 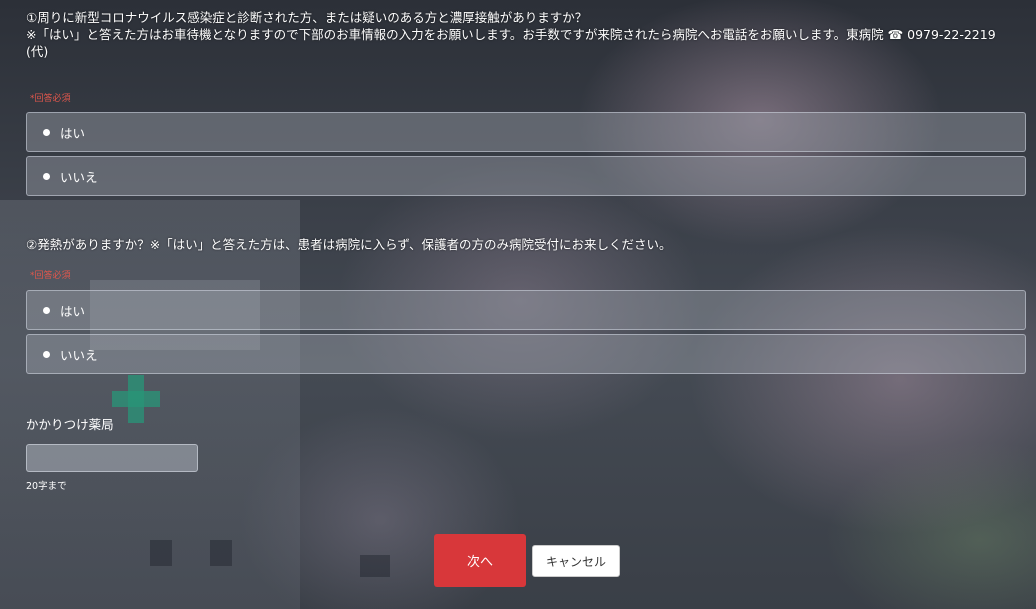 I want to click on question-1-option-yes: はい, so click(x=526, y=132).